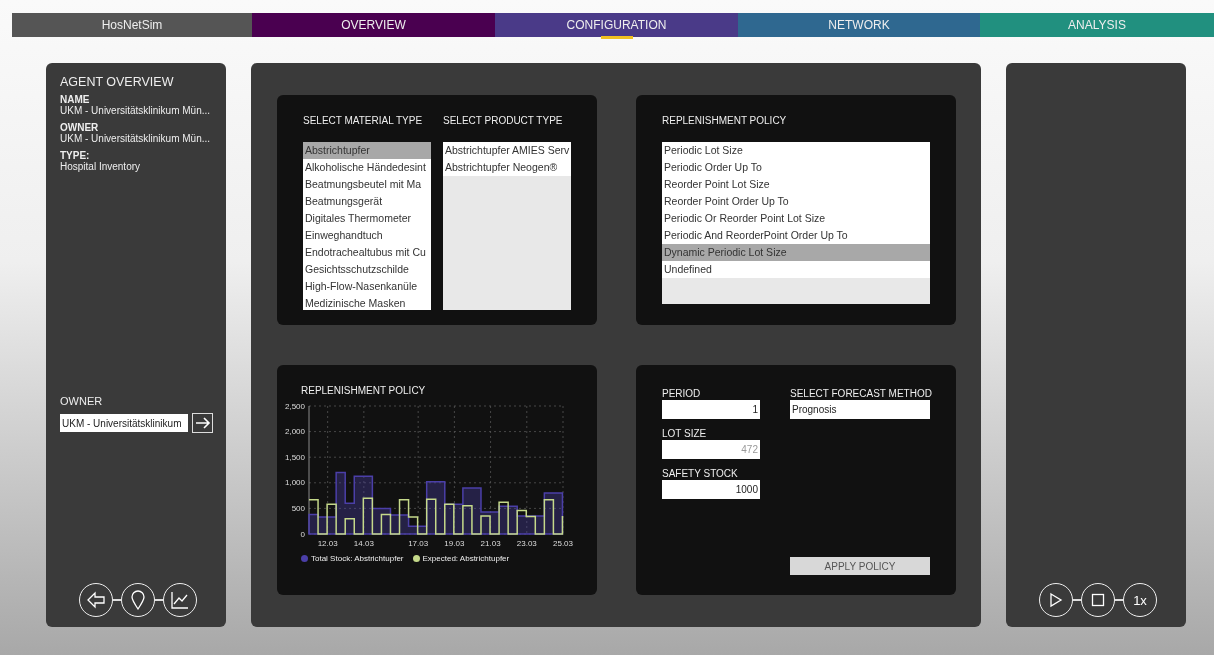 This screenshot has width=1214, height=655. What do you see at coordinates (860, 409) in the screenshot?
I see `forecast-field: Prognosis` at bounding box center [860, 409].